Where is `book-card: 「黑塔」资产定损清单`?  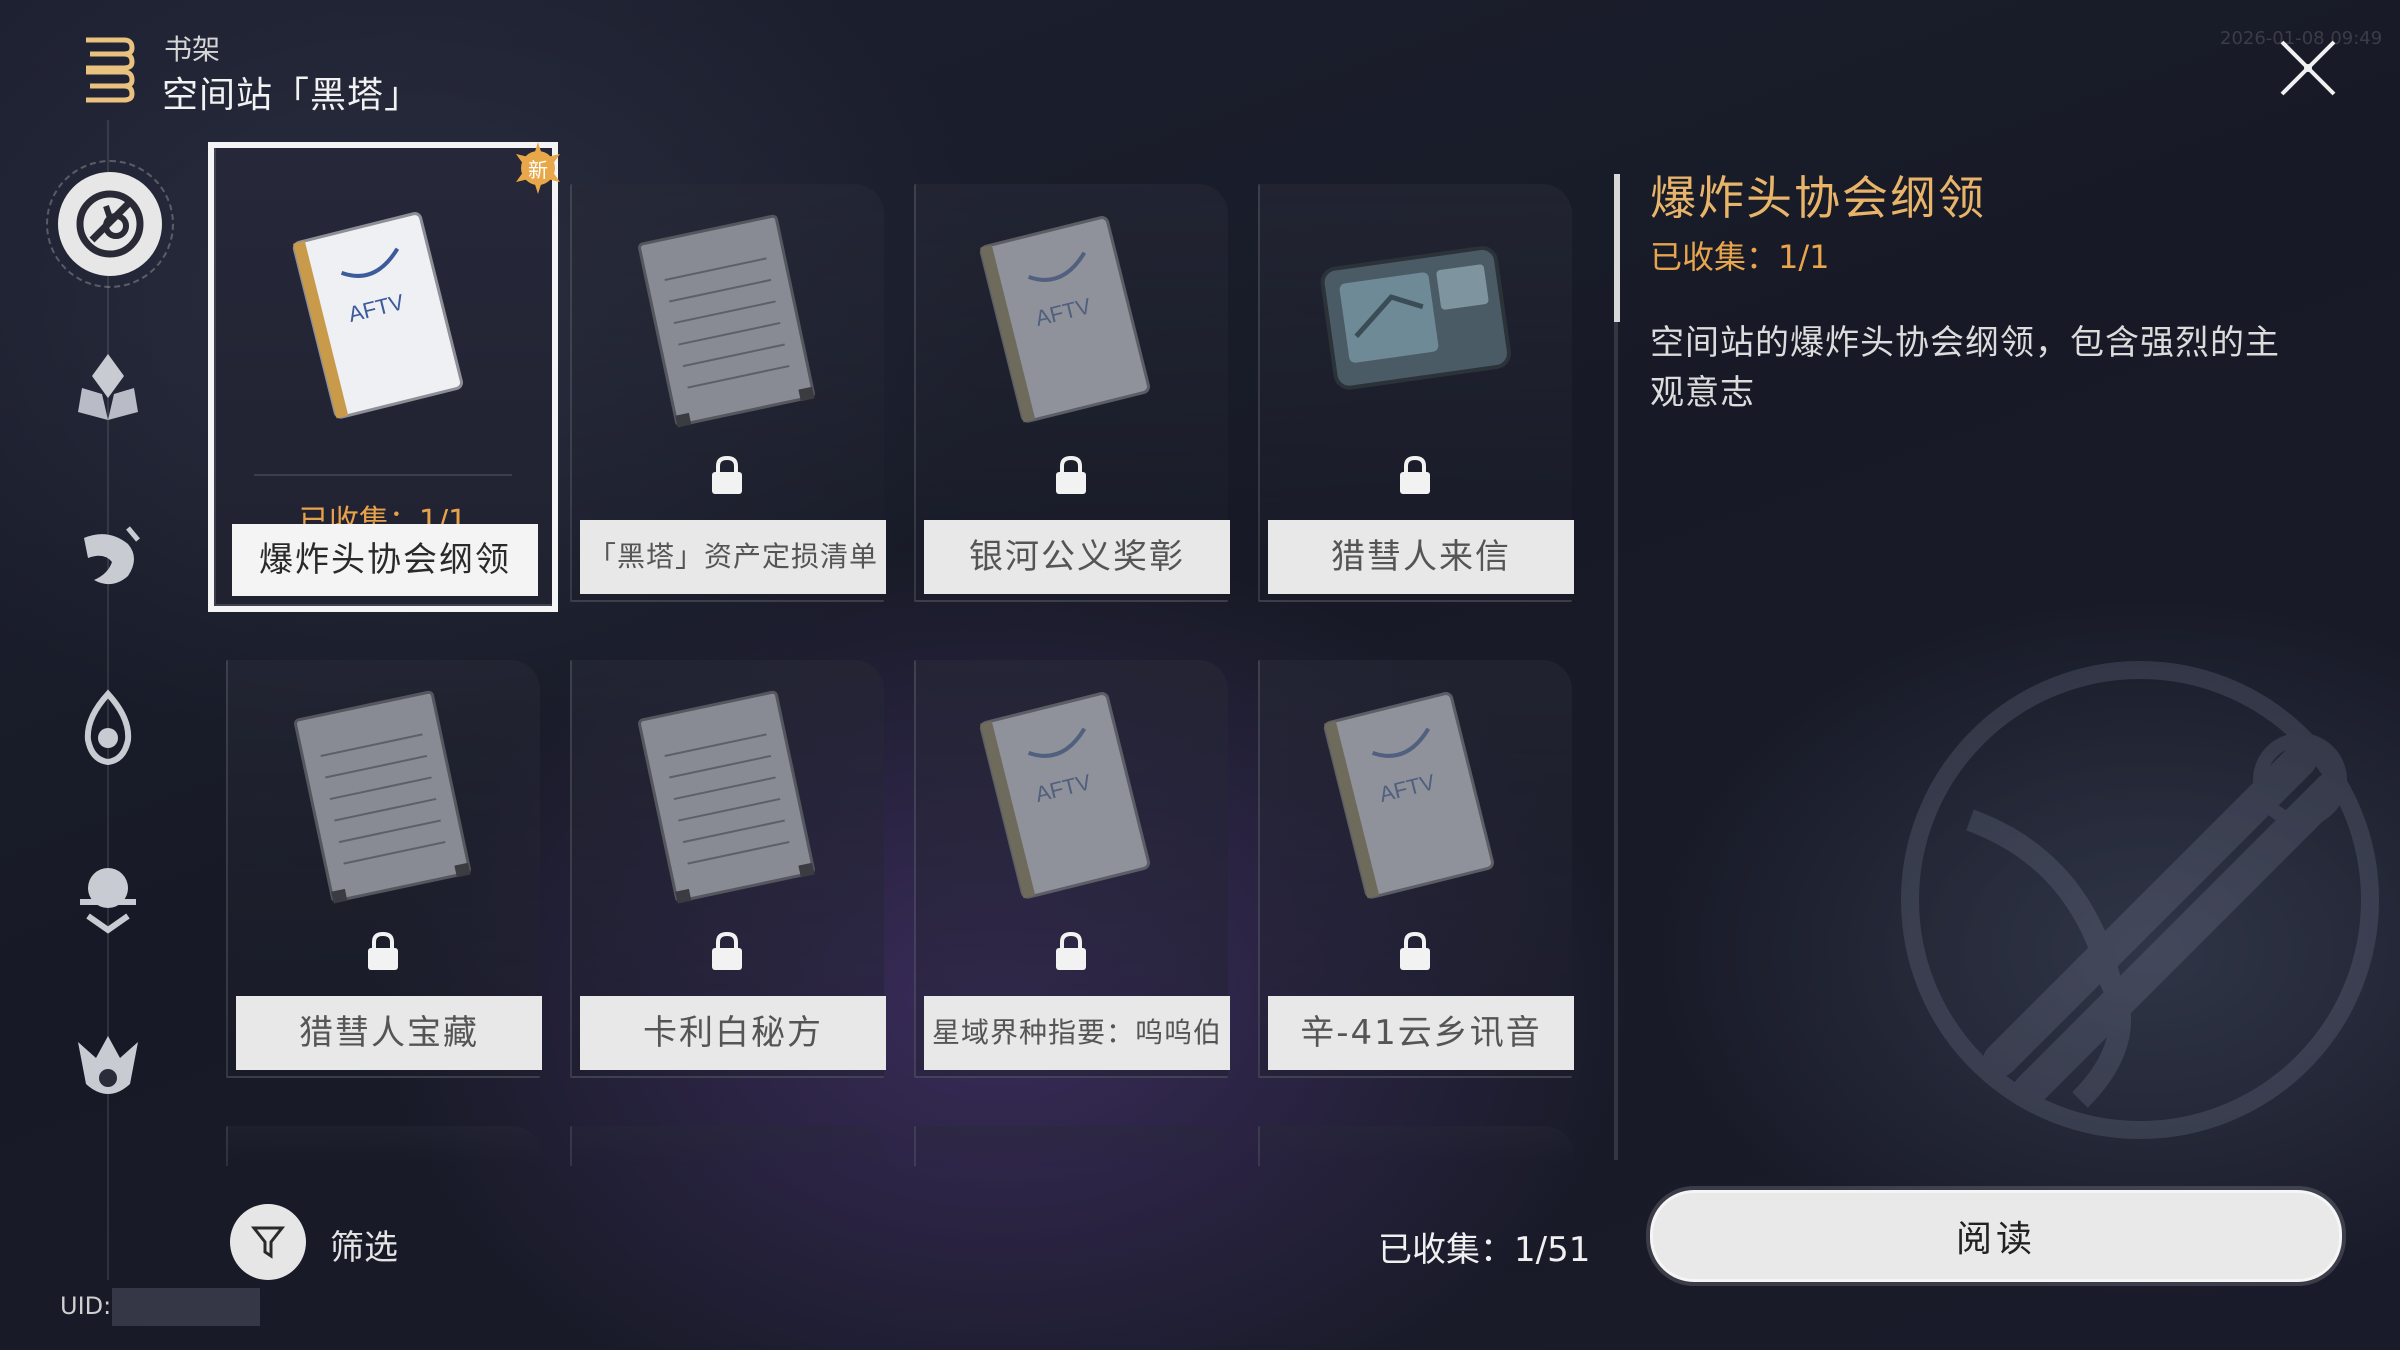 book-card: 「黑塔」资产定损清单 is located at coordinates (728, 393).